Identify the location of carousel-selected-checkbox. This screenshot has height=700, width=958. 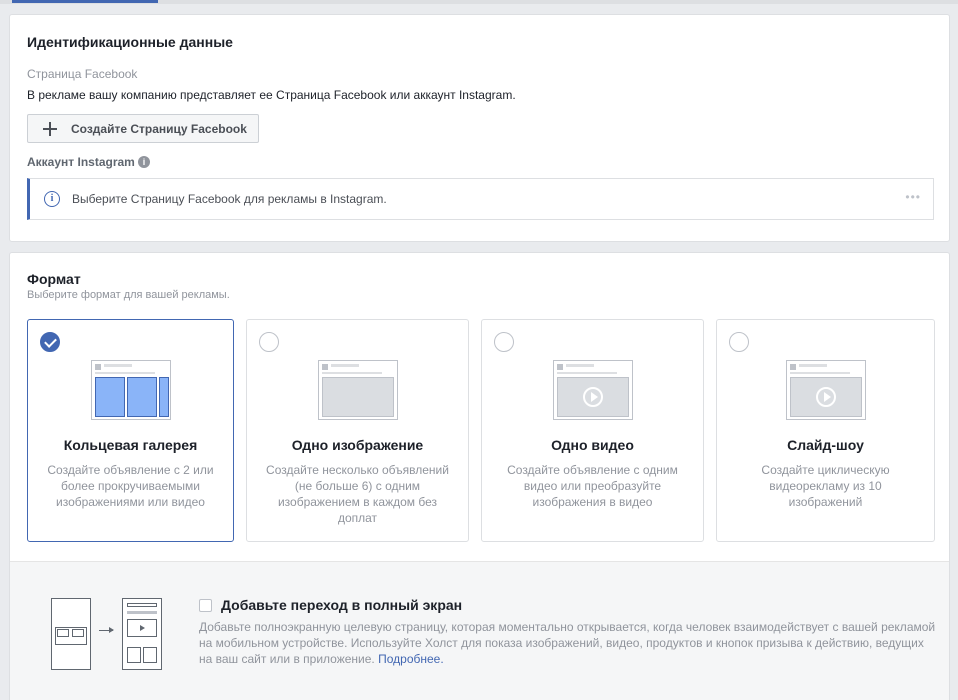
(50, 342).